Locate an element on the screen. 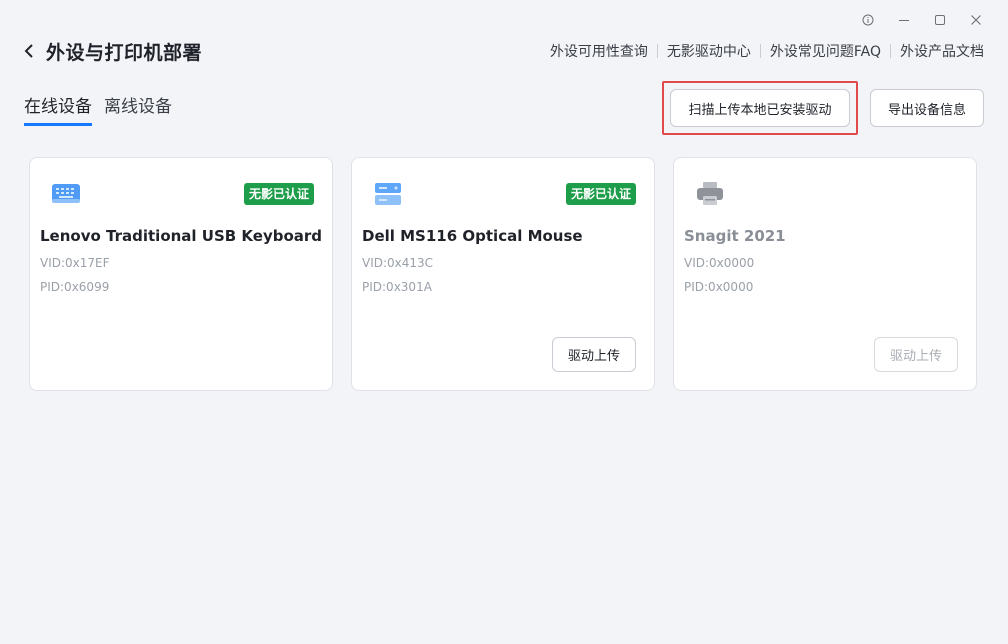 This screenshot has height=644, width=1008. device-pid: PID:0x6099 is located at coordinates (75, 287).